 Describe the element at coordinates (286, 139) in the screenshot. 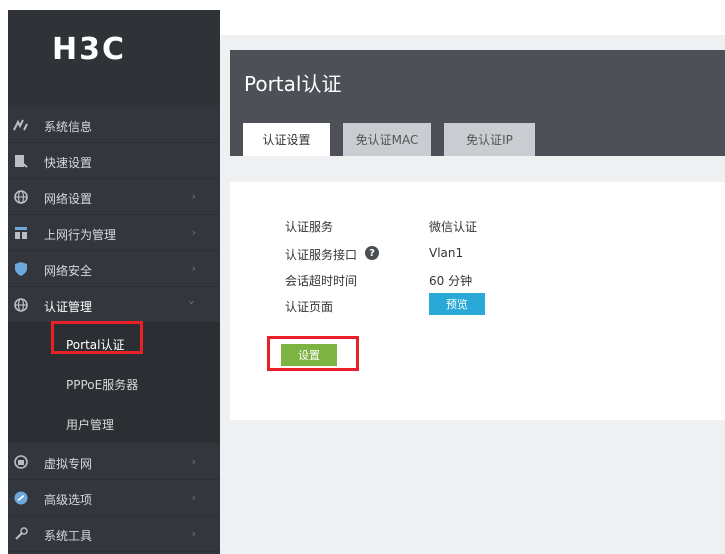

I see `tab-auth-settings: 认证设置` at that location.